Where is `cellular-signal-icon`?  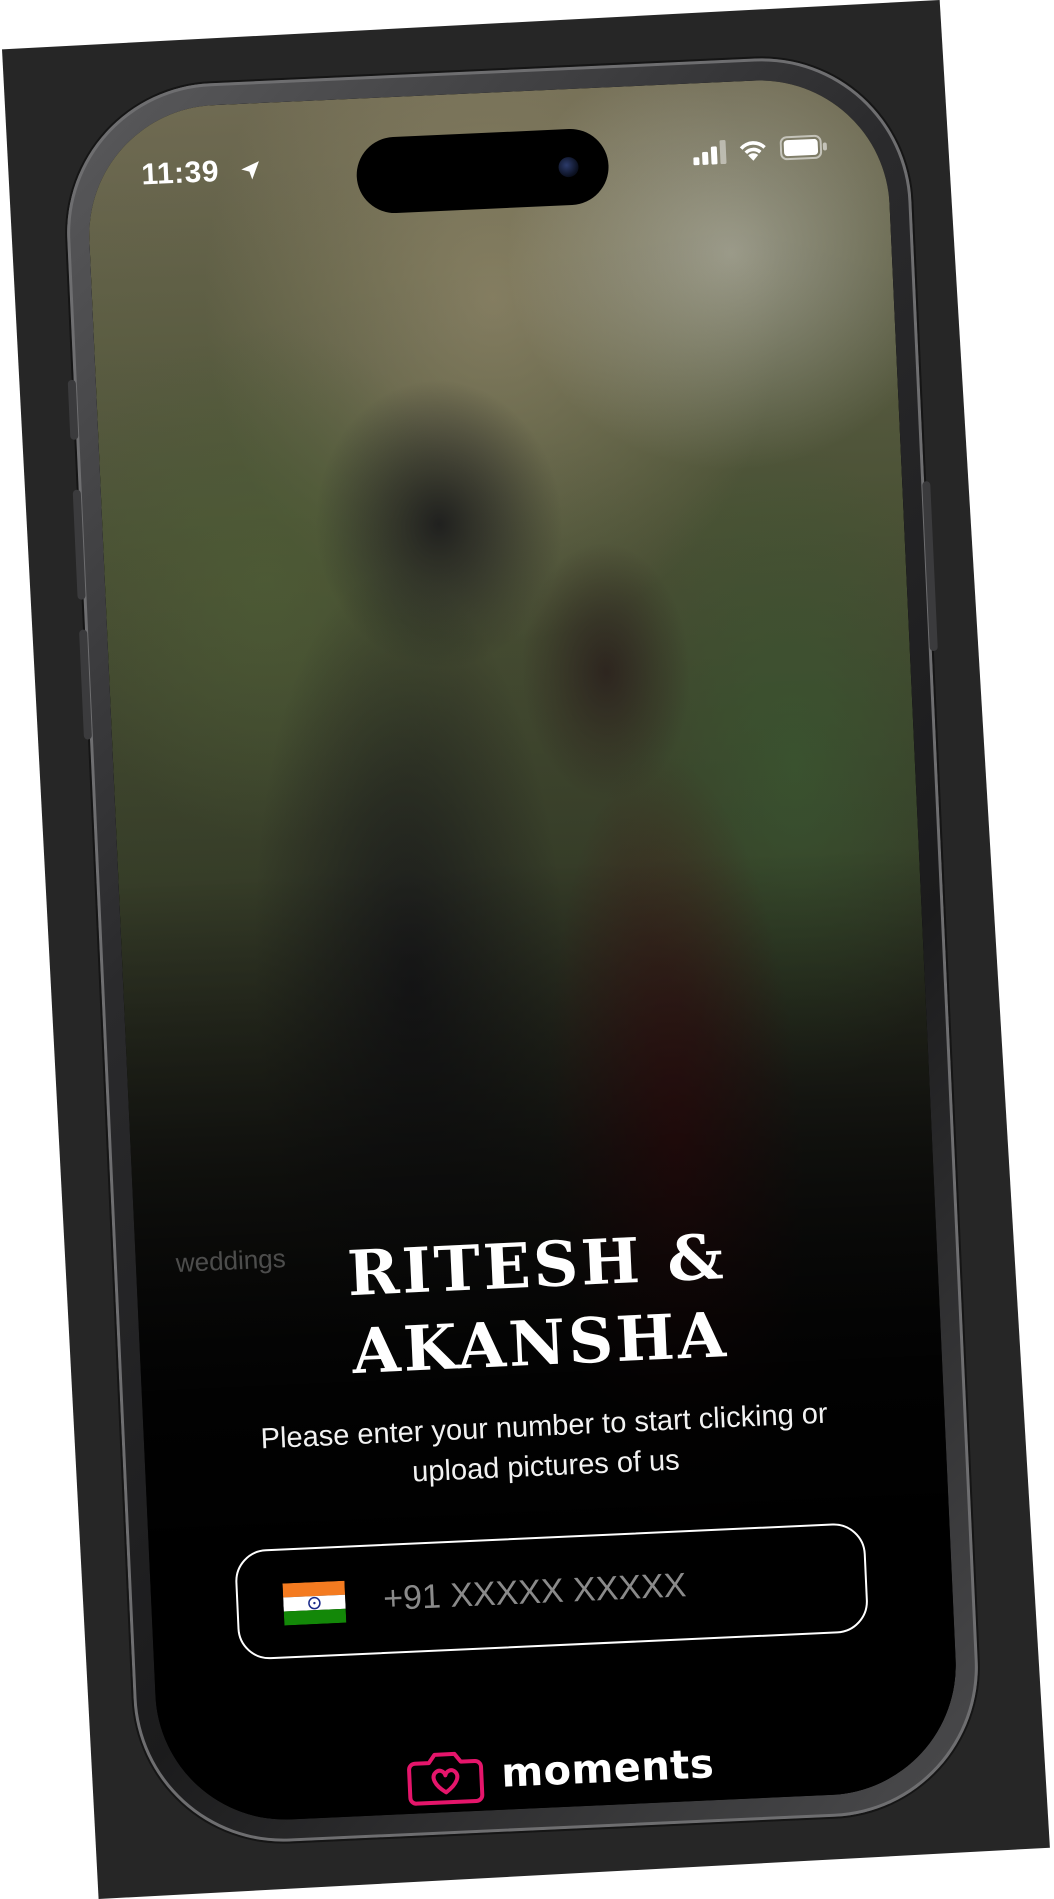 cellular-signal-icon is located at coordinates (710, 153).